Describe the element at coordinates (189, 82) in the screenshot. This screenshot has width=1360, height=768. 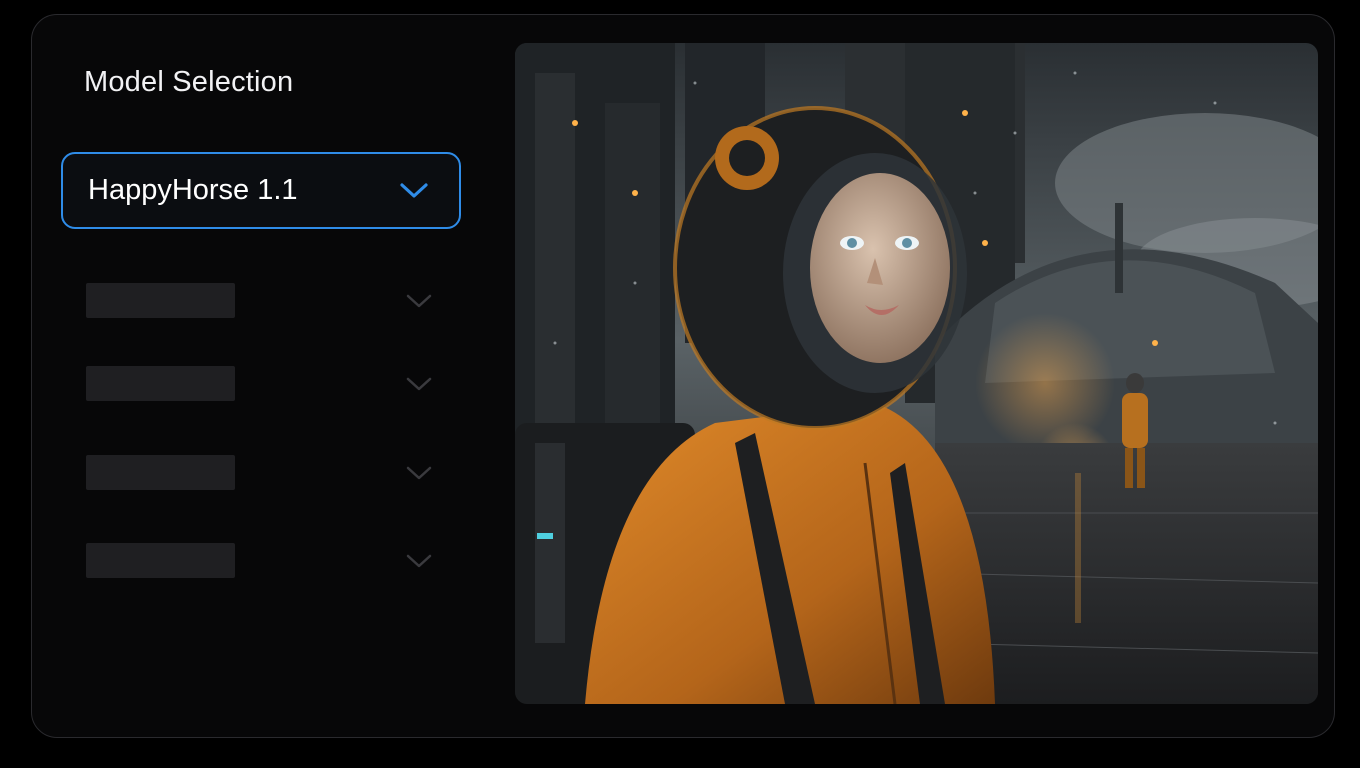
I see `panel-title: Model Selection` at that location.